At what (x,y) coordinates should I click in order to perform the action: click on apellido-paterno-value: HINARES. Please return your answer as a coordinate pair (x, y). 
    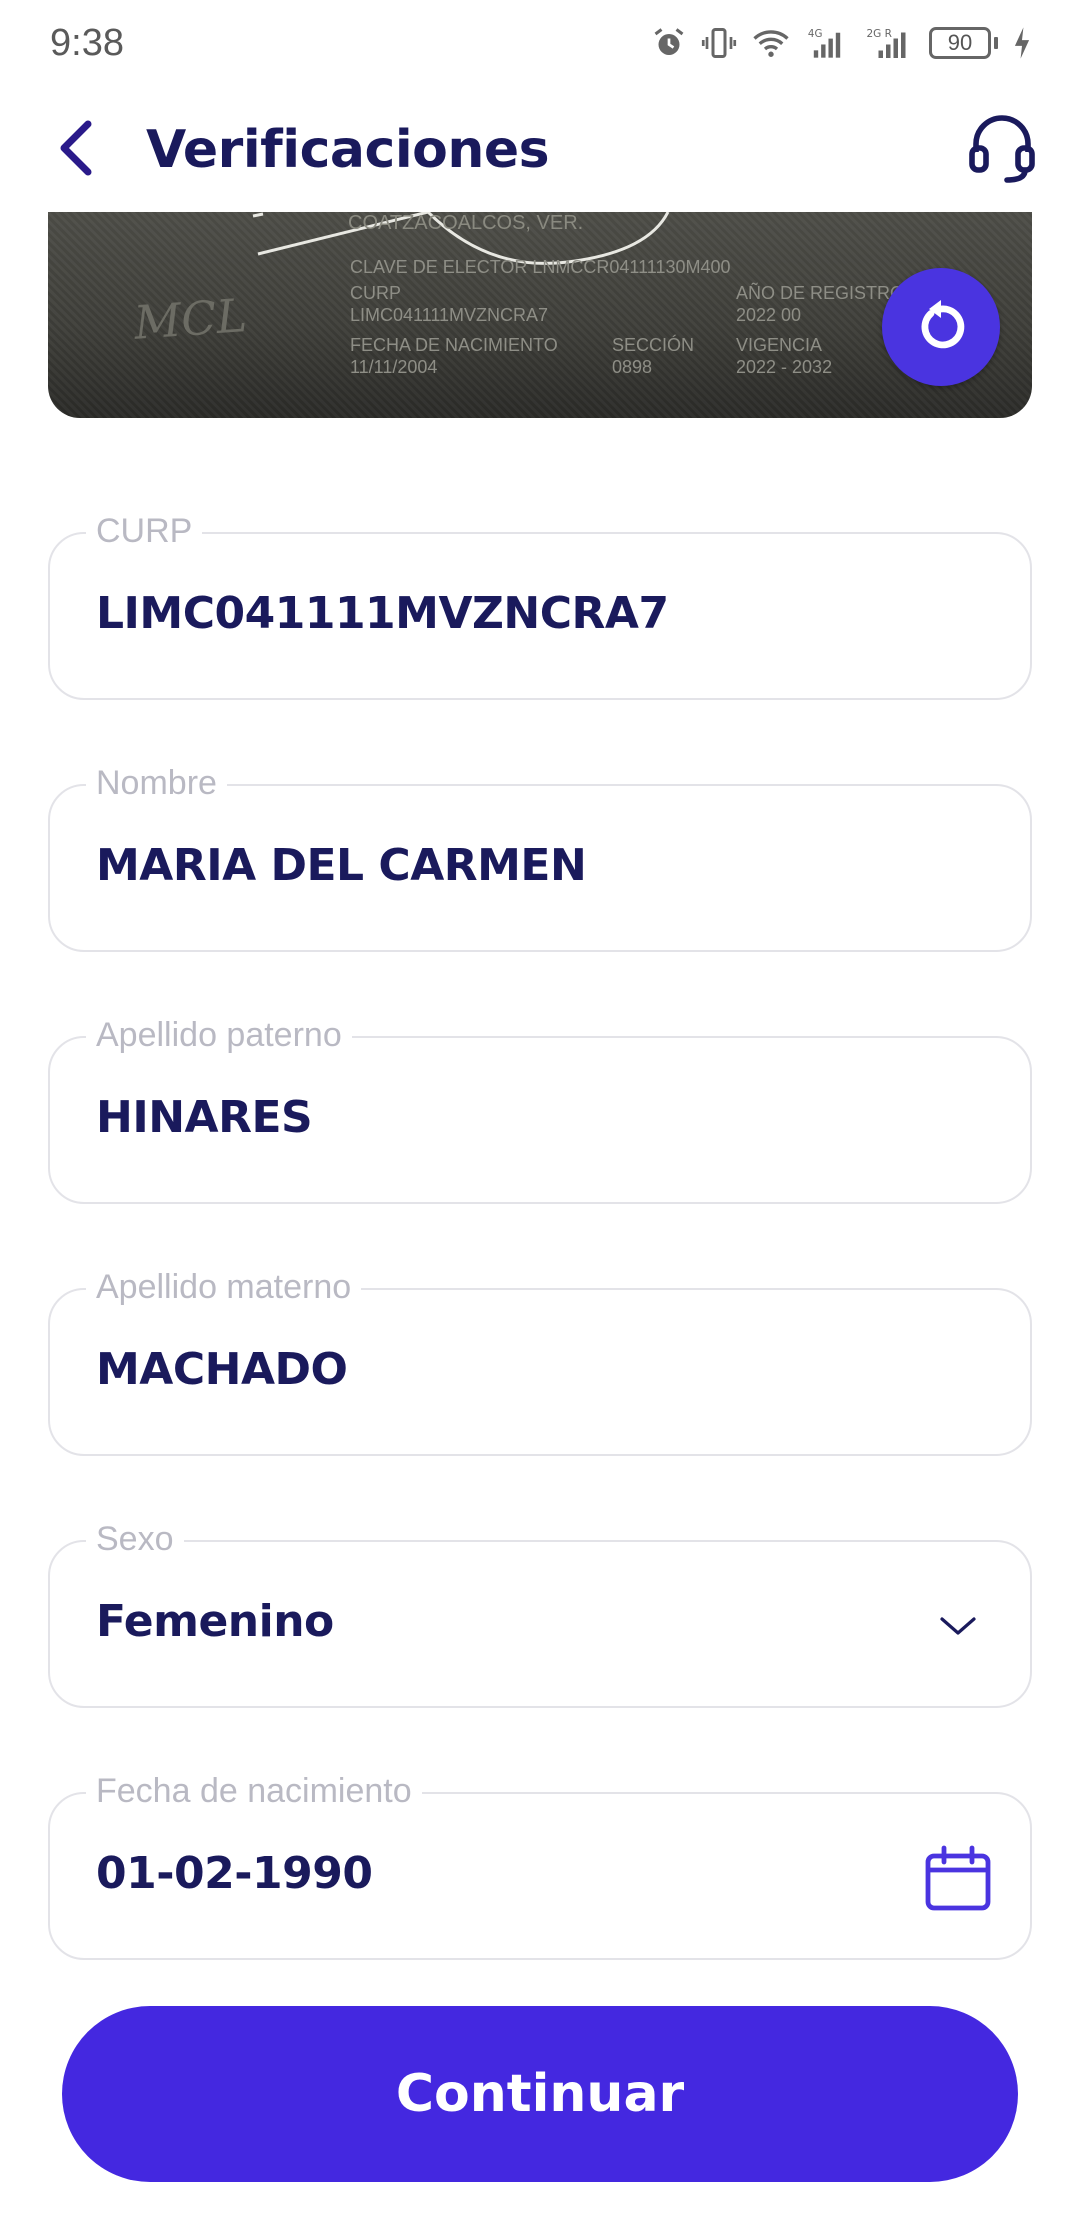
    Looking at the image, I should click on (204, 1117).